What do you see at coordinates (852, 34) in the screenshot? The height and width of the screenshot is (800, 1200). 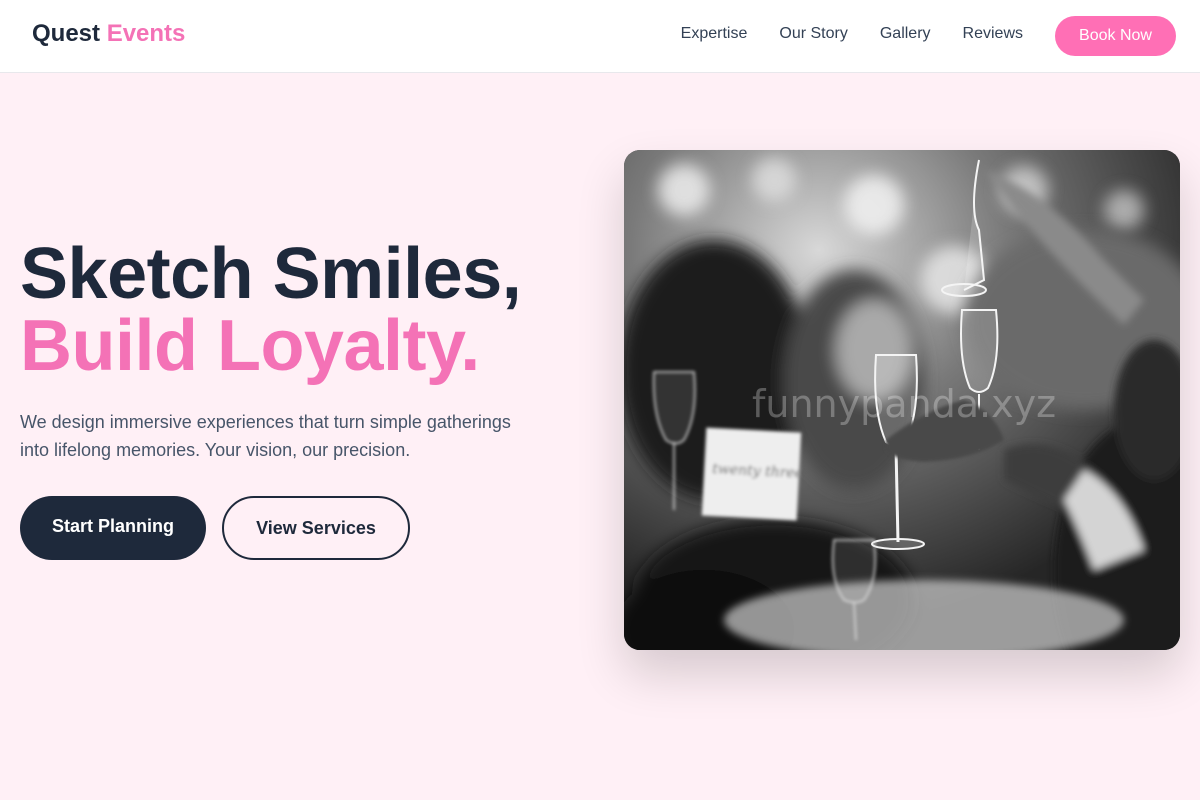 I see `main-nav: Expertise Our Story Gallery Reviews` at bounding box center [852, 34].